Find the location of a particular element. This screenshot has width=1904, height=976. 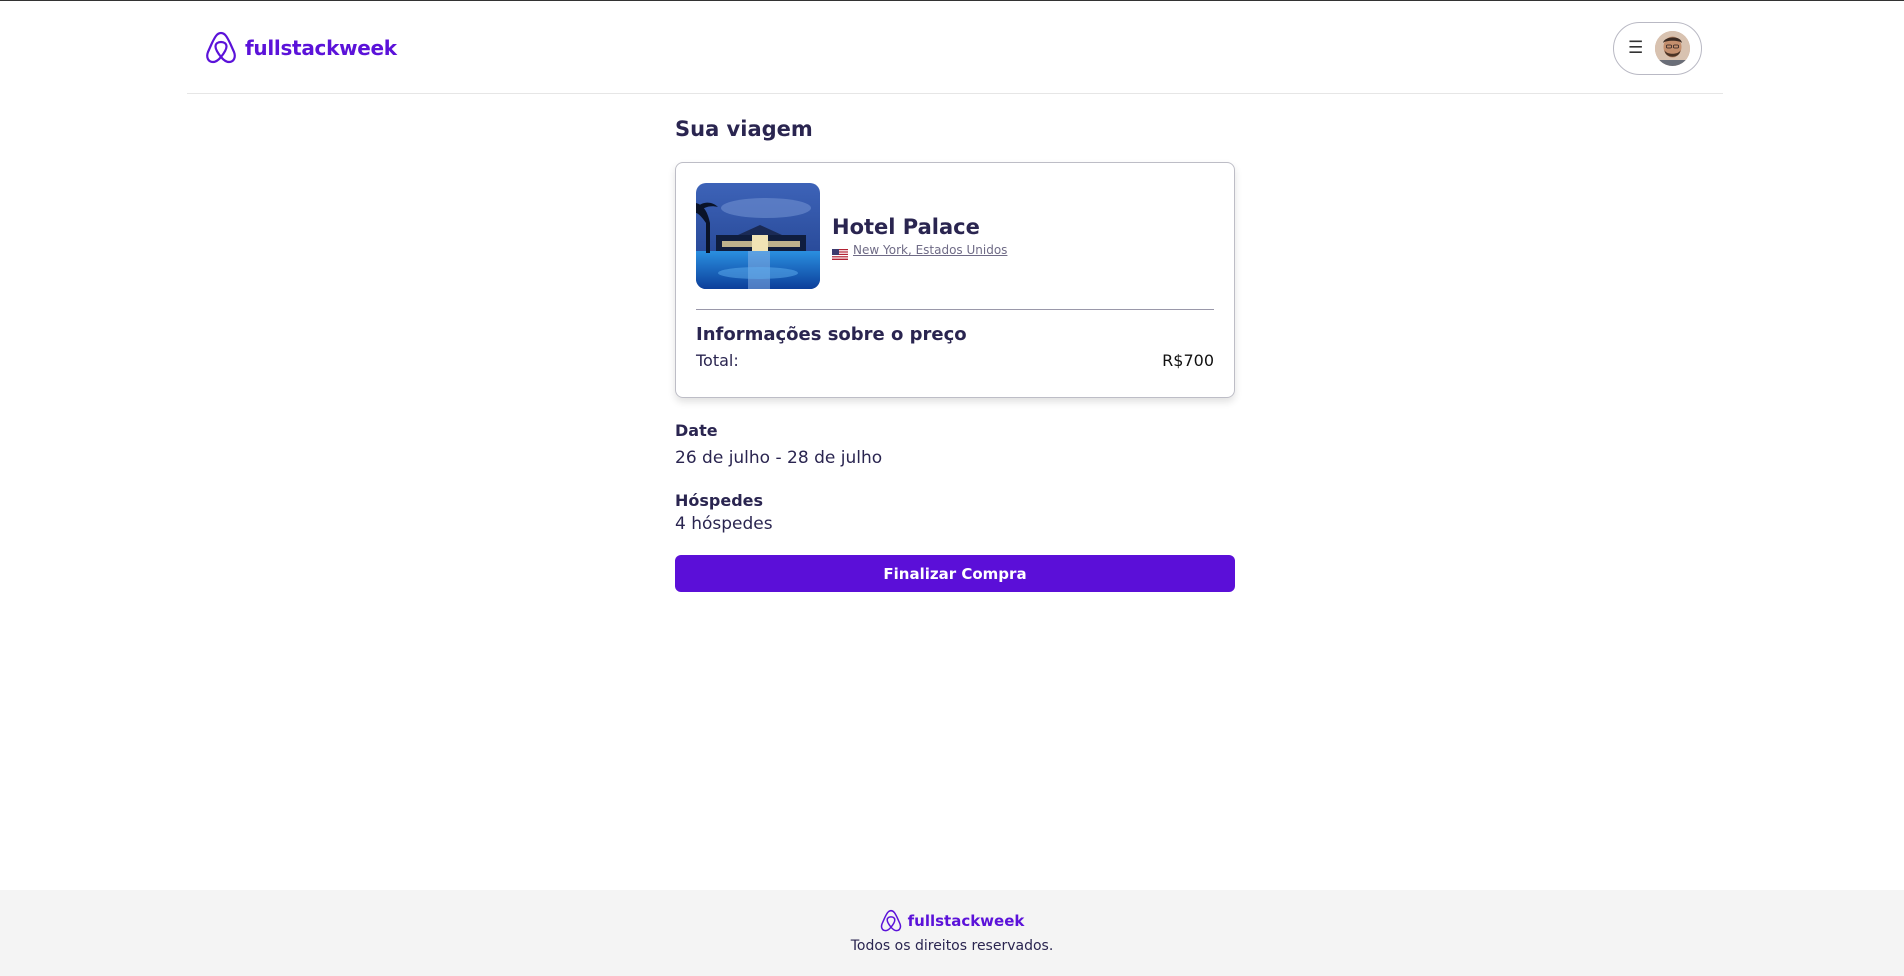

guests-value: 4 hóspedes is located at coordinates (724, 524).